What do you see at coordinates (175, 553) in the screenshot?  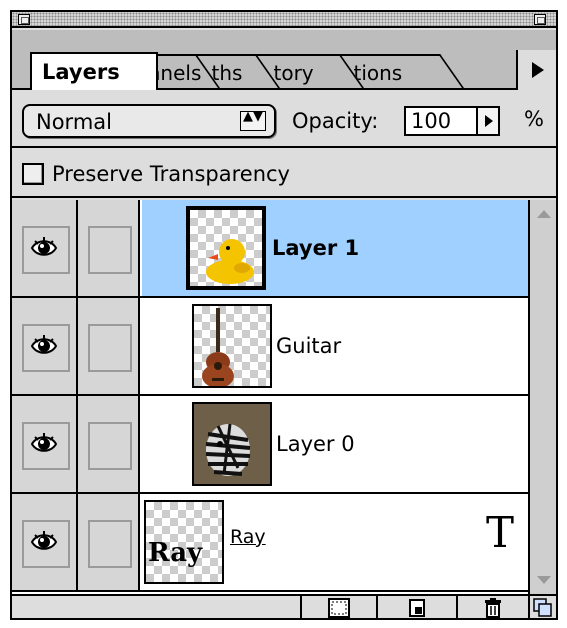 I see `type-layer-thumb-text: Ray` at bounding box center [175, 553].